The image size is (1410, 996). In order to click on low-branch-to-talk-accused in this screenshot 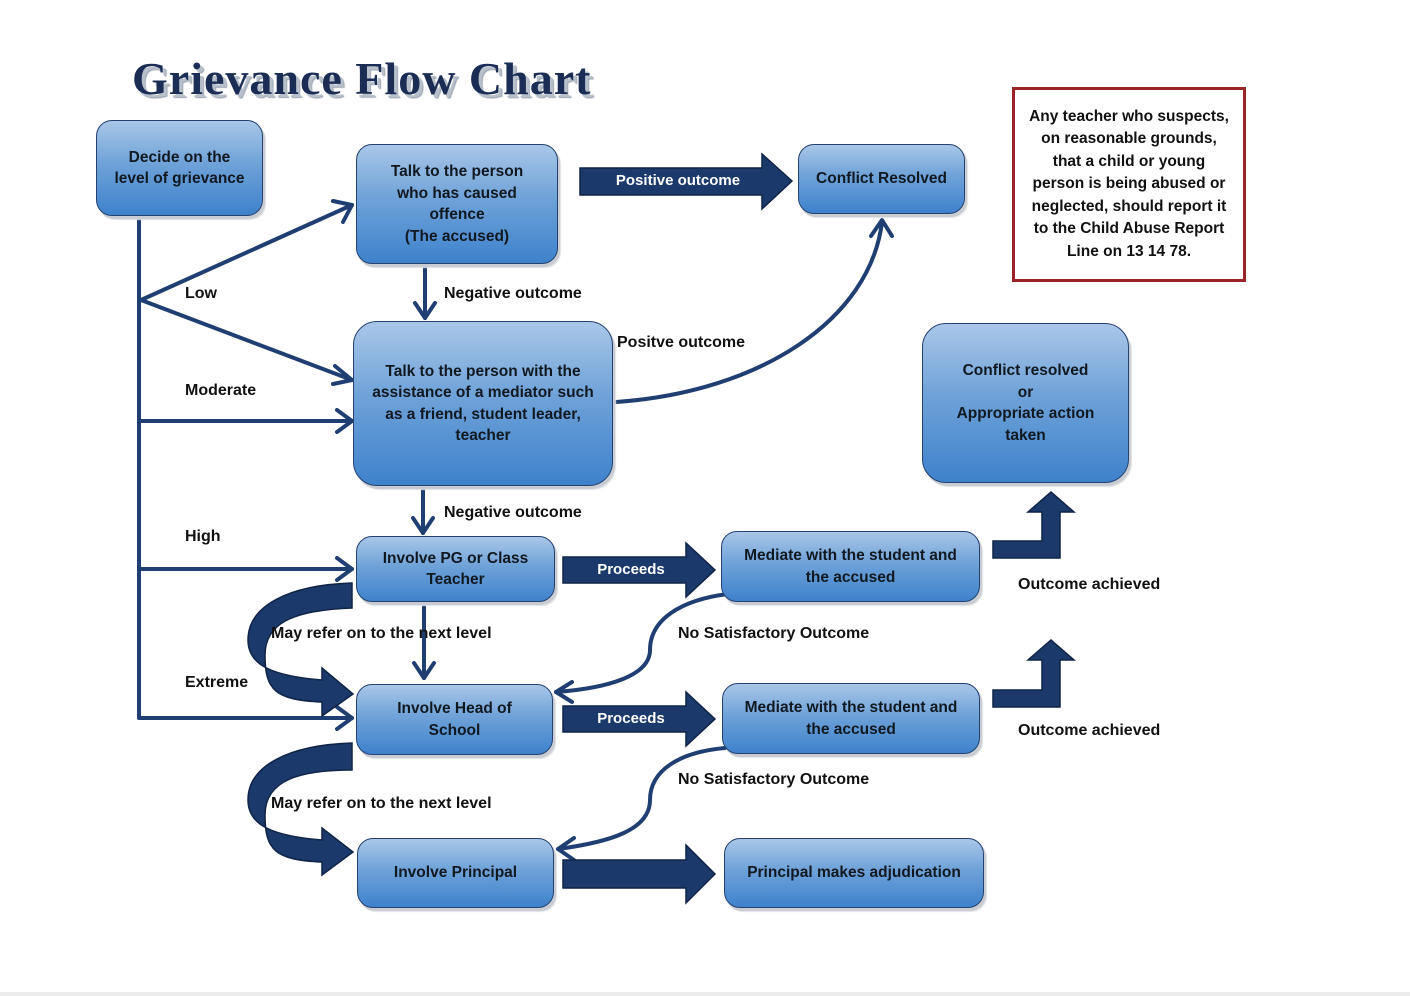, I will do `click(246, 252)`.